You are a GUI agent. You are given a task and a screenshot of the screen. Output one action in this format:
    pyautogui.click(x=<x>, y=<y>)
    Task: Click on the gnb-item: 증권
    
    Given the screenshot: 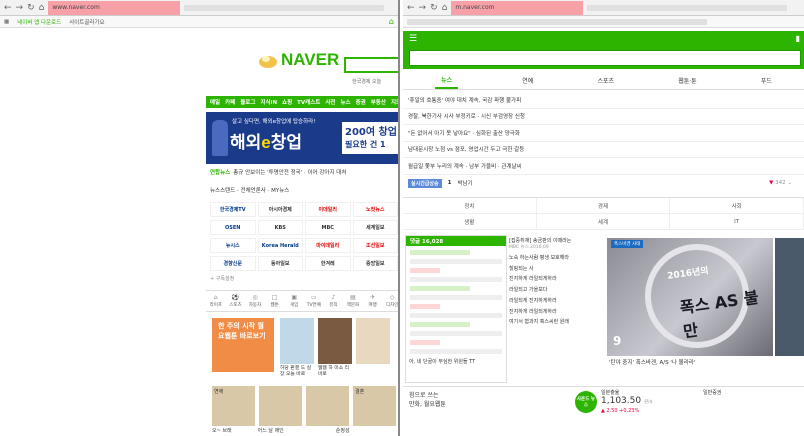 What is the action you would take?
    pyautogui.click(x=361, y=102)
    